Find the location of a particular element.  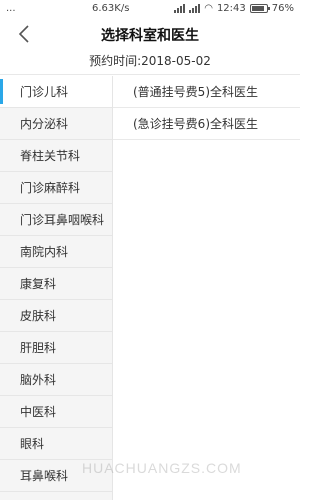

network-speed: 6.63K/s is located at coordinates (111, 8).